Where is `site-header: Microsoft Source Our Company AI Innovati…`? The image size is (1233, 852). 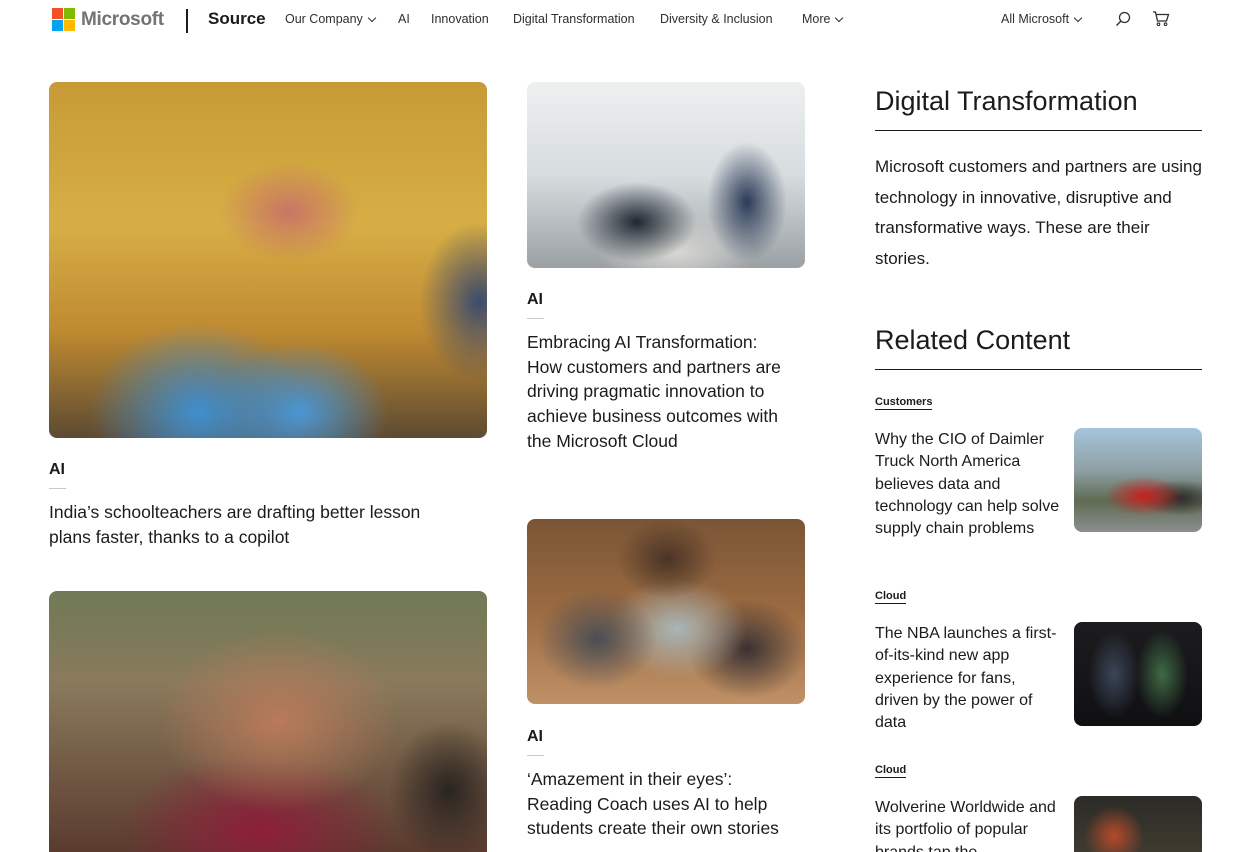 site-header: Microsoft Source Our Company AI Innovati… is located at coordinates (616, 20).